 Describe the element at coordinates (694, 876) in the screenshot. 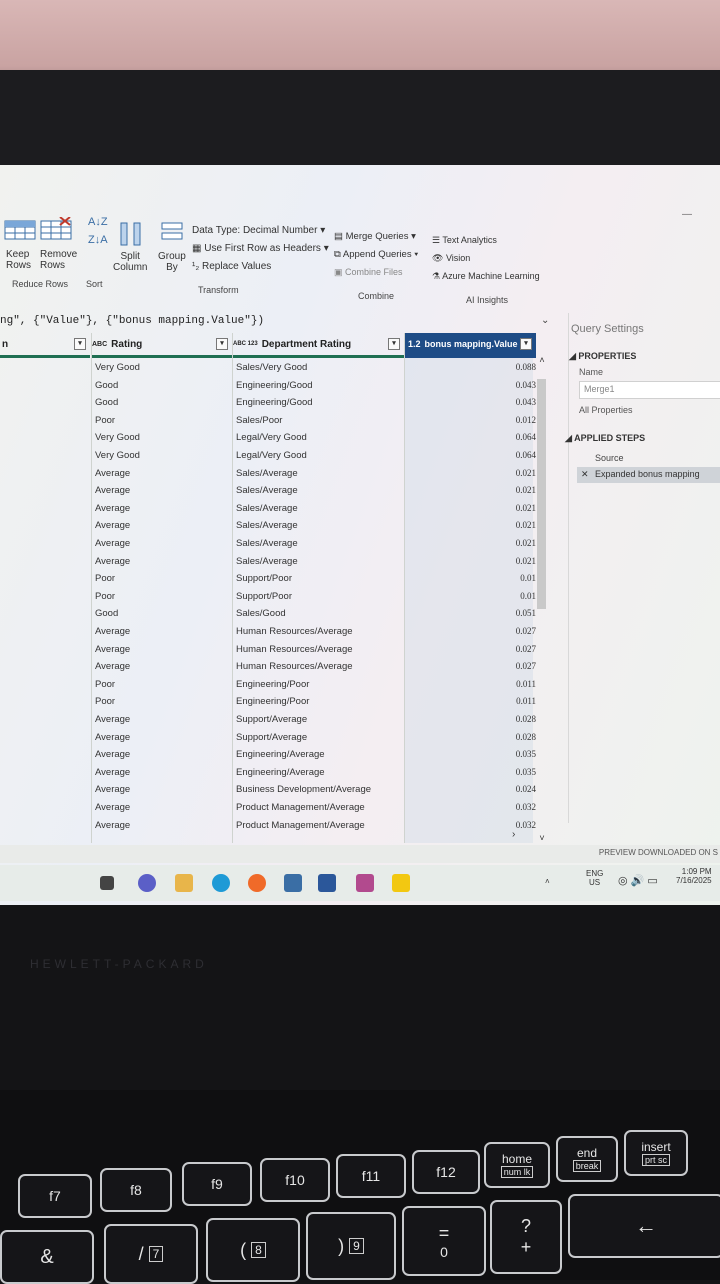

I see `clock: 1:09 PM 7/16/2025` at that location.